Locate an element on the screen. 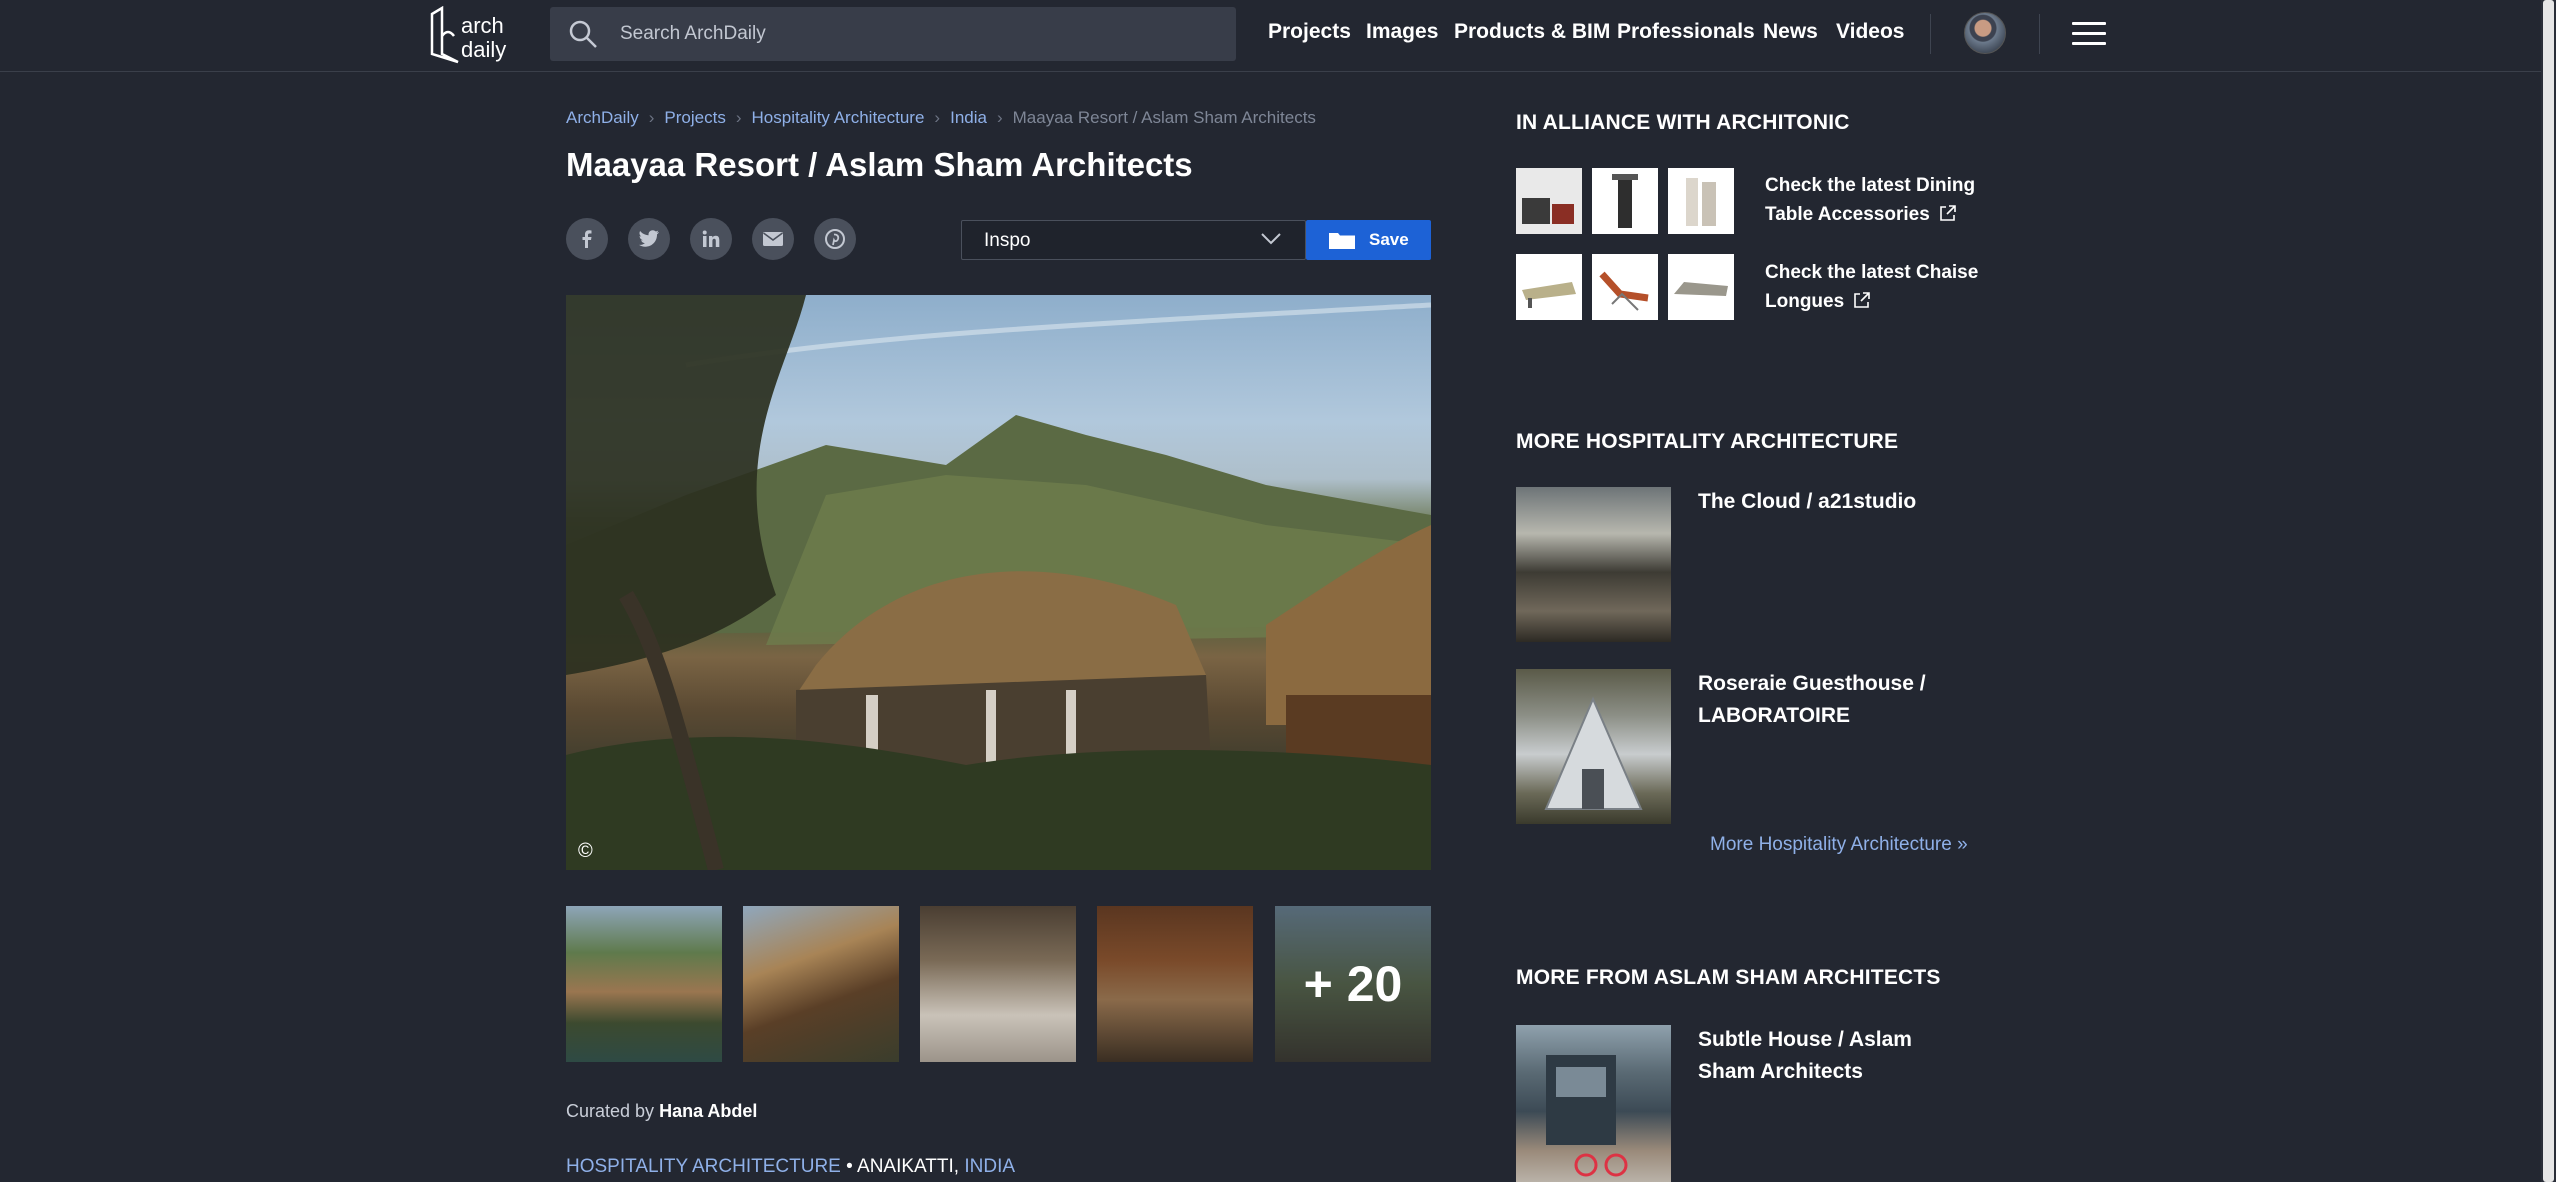  nav-projects: Projects is located at coordinates (1309, 32).